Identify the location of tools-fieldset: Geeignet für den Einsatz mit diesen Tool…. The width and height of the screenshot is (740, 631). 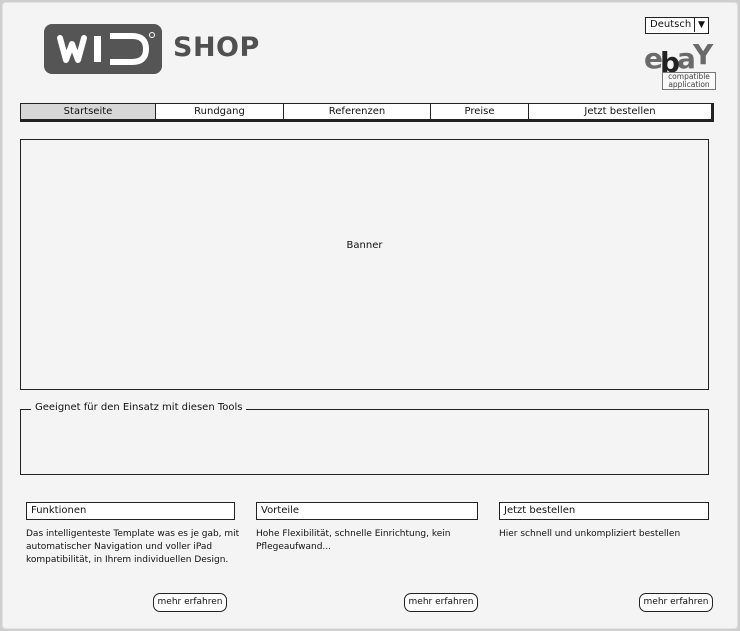
(364, 438).